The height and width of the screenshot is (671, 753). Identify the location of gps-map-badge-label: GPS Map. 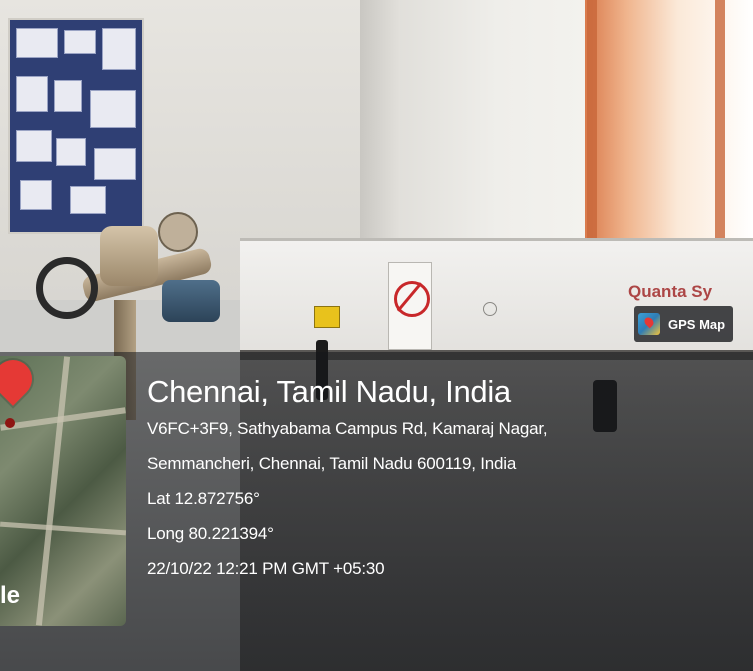
(697, 324).